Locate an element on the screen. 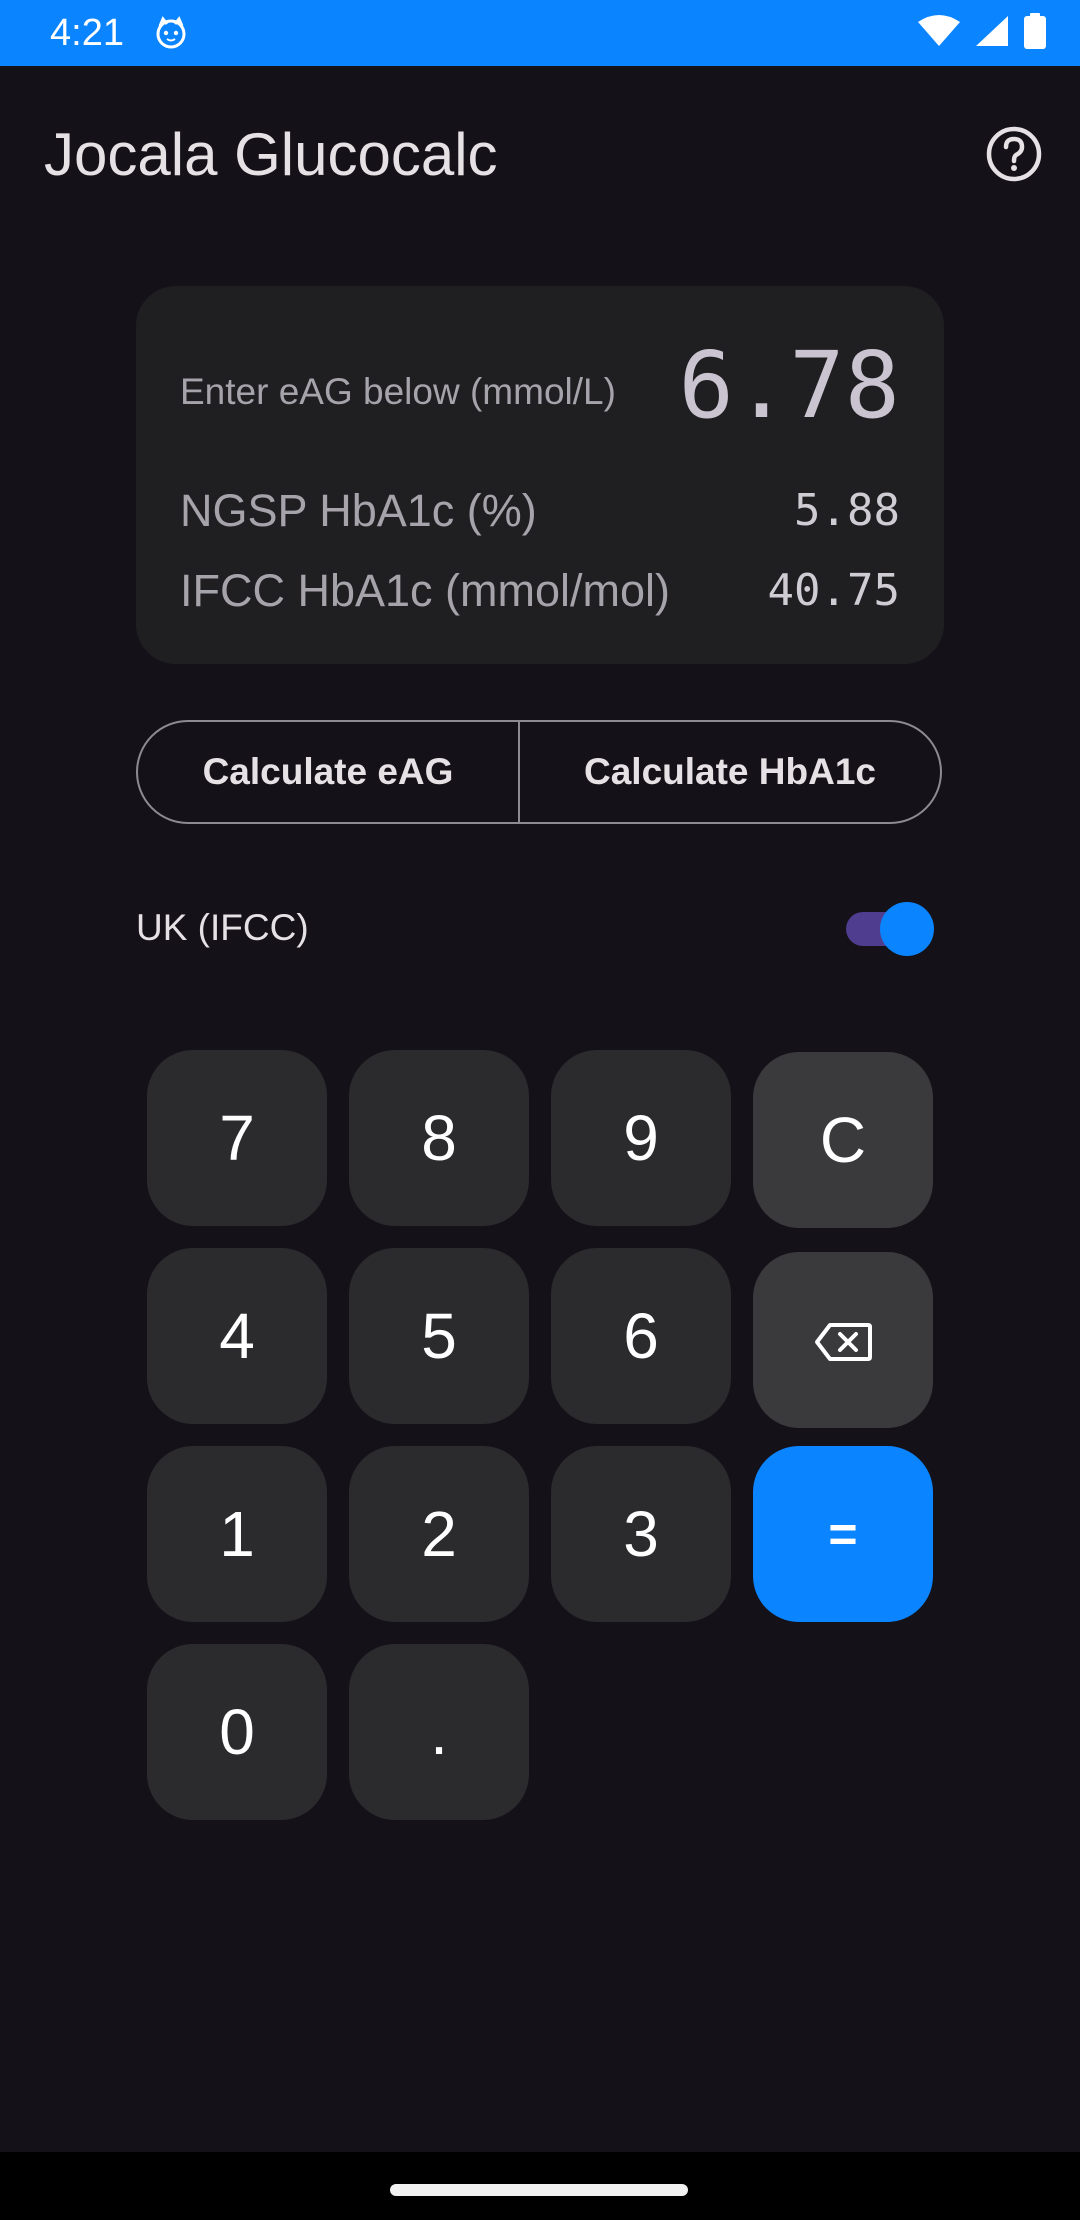  help-button is located at coordinates (1014, 156).